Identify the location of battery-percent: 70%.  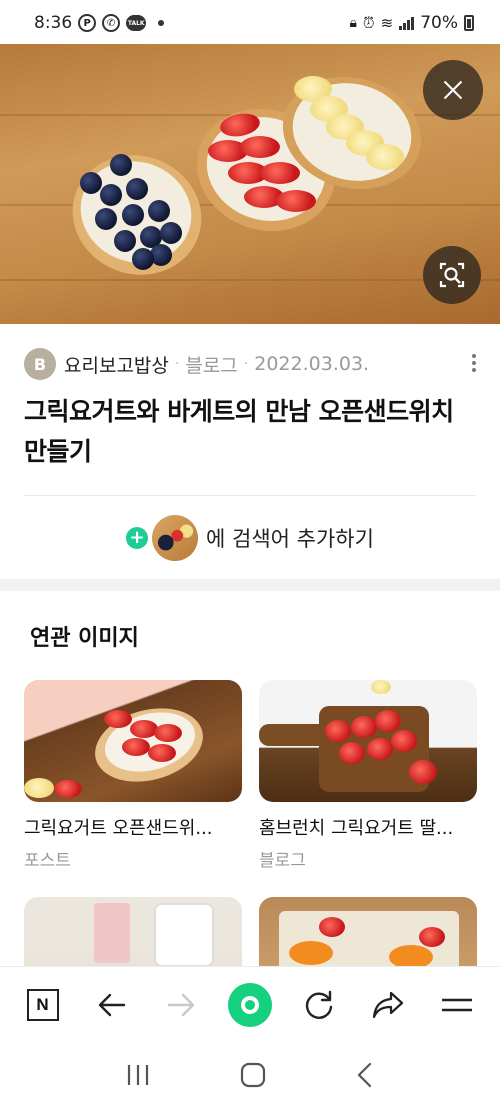
(439, 23).